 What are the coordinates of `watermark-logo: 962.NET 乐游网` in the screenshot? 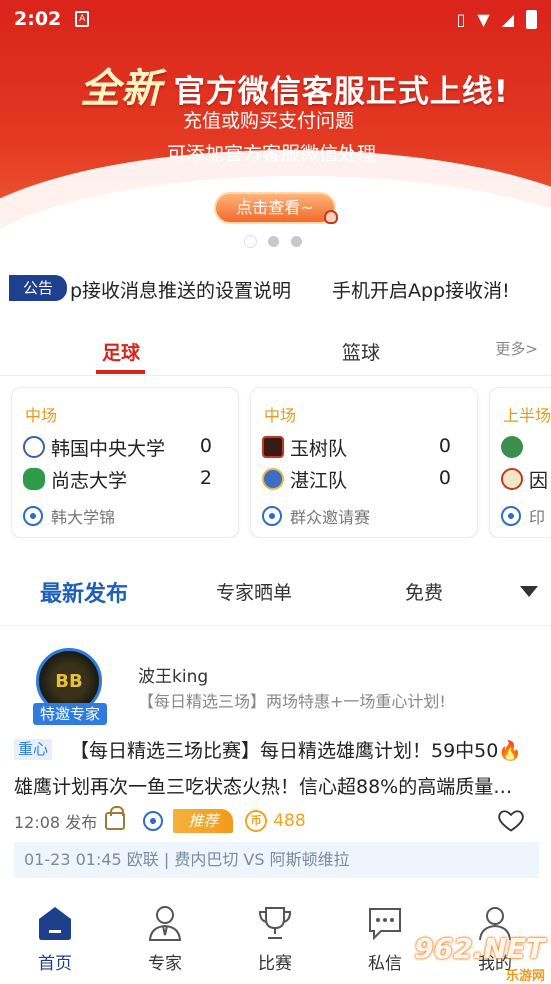 It's located at (479, 958).